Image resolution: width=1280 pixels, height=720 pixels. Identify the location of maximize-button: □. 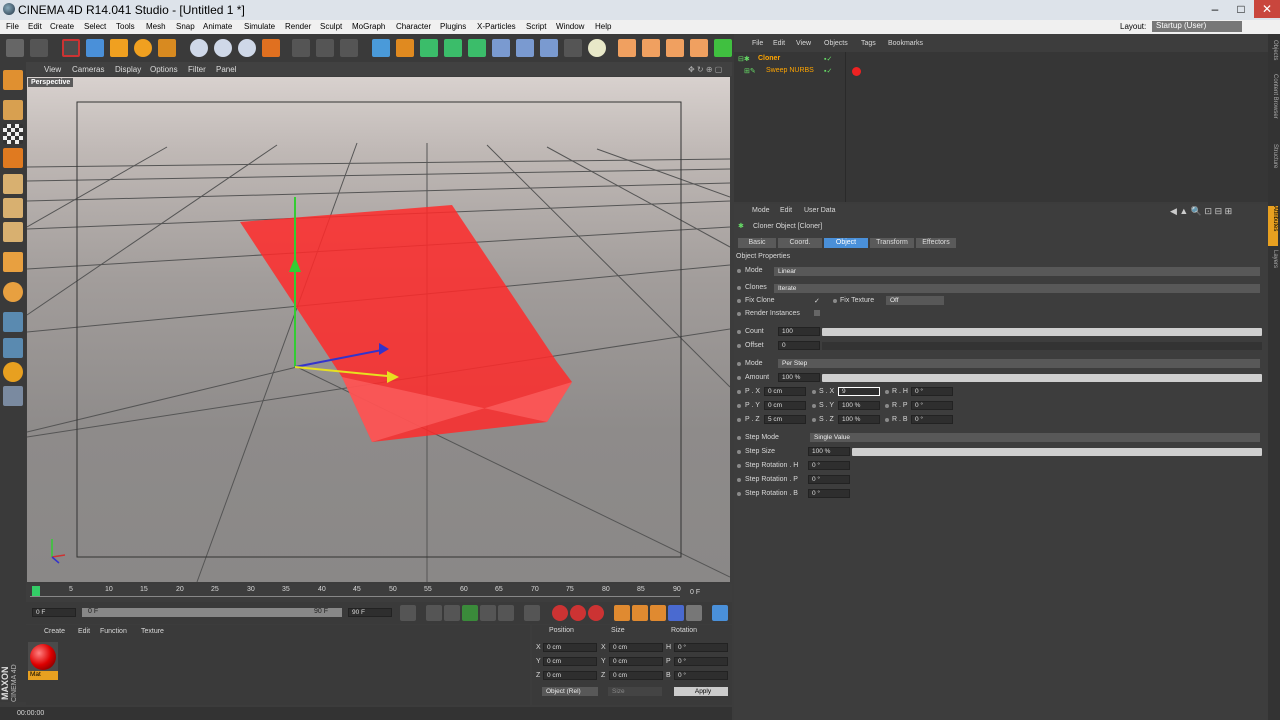
(1241, 9).